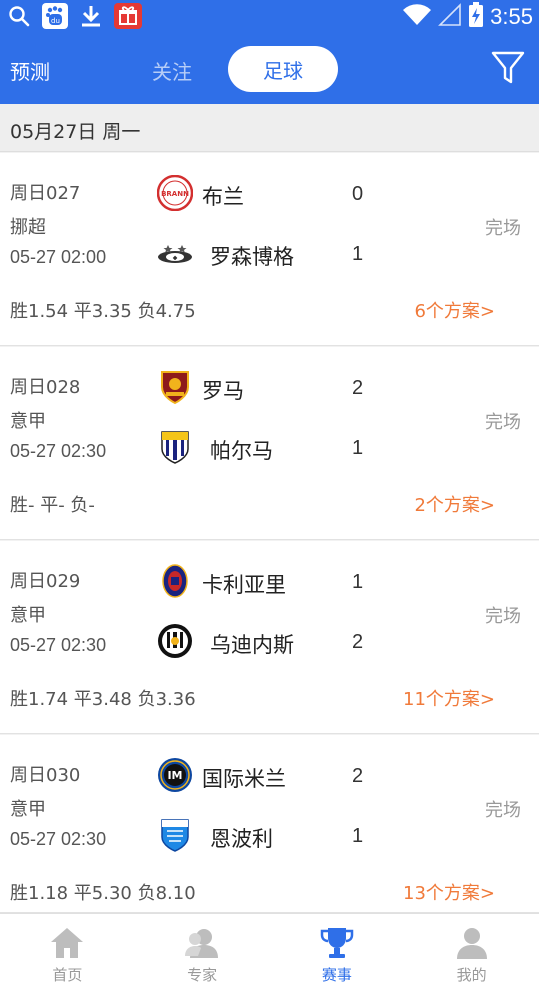 The width and height of the screenshot is (539, 987). Describe the element at coordinates (45, 581) in the screenshot. I see `match-code: 周日029` at that location.